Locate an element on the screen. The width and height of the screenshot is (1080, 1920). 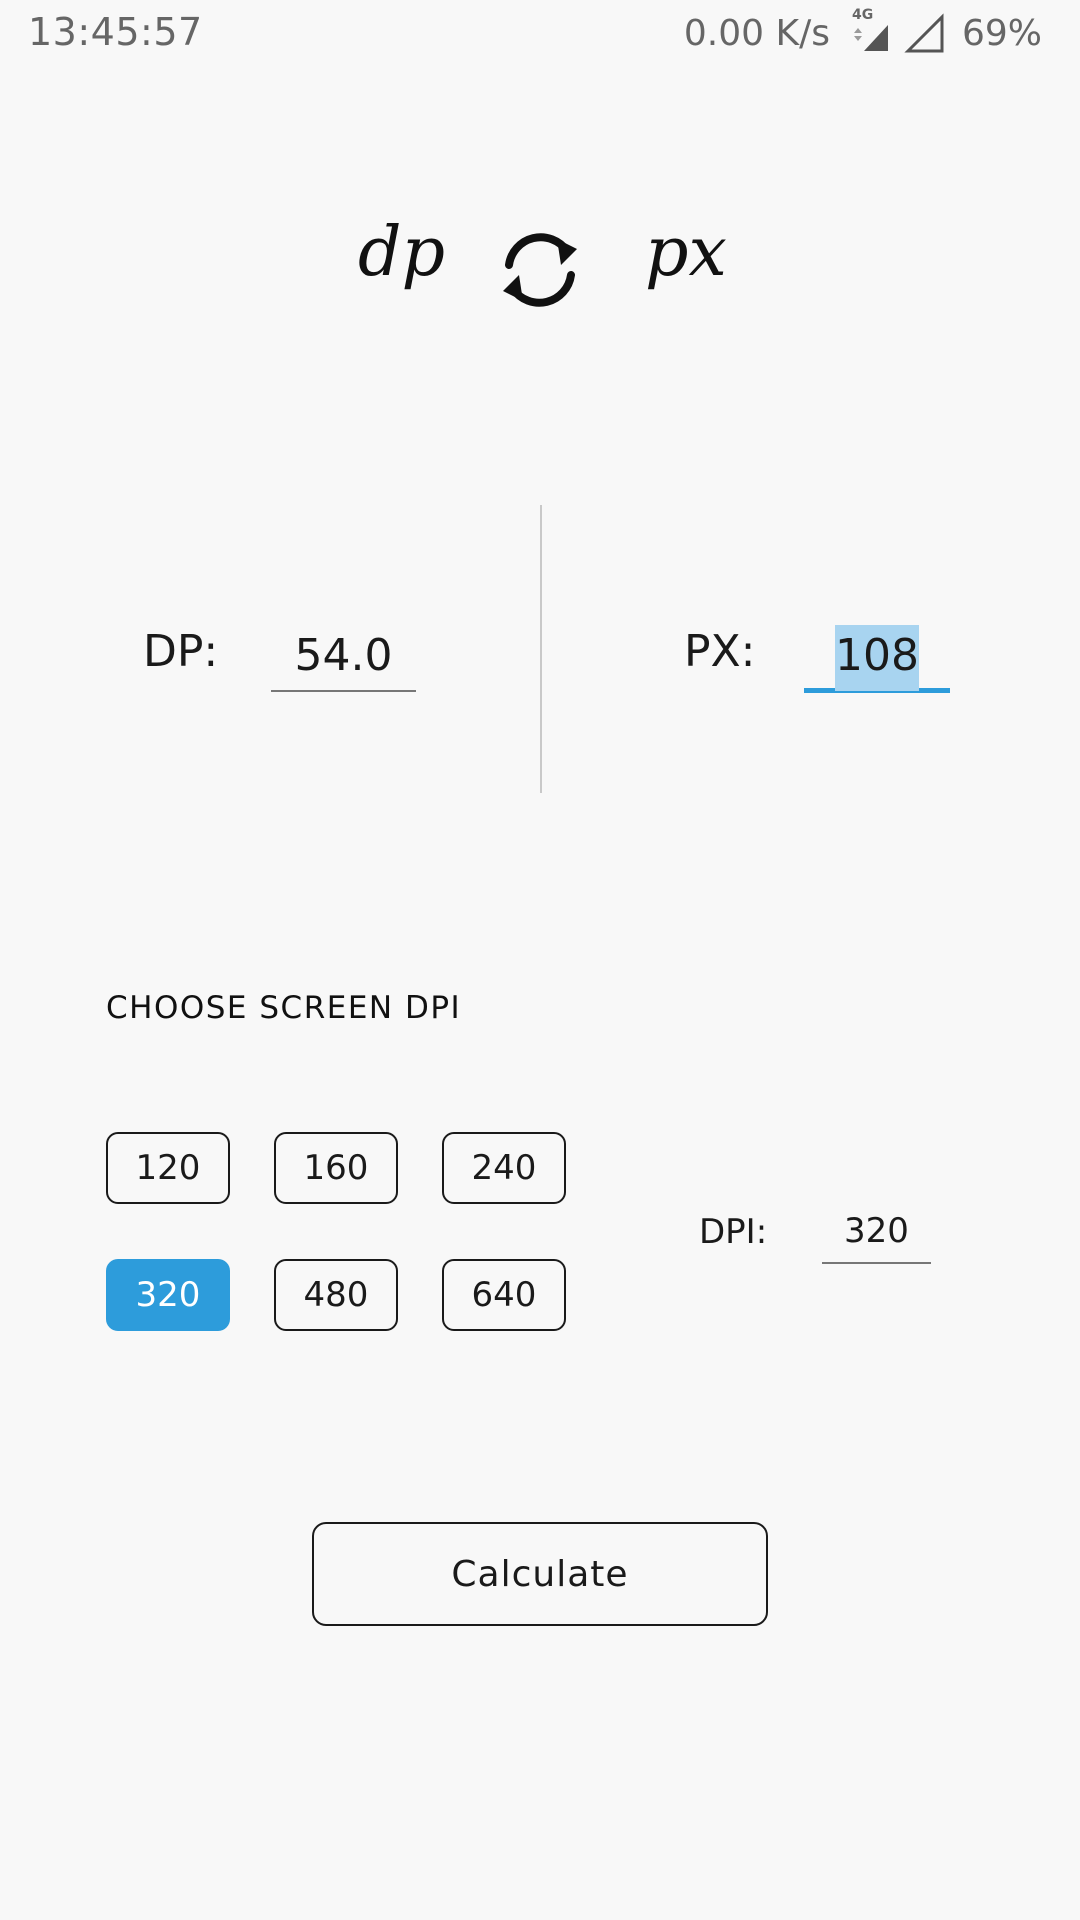
calculate-button: Calculate is located at coordinates (540, 1574).